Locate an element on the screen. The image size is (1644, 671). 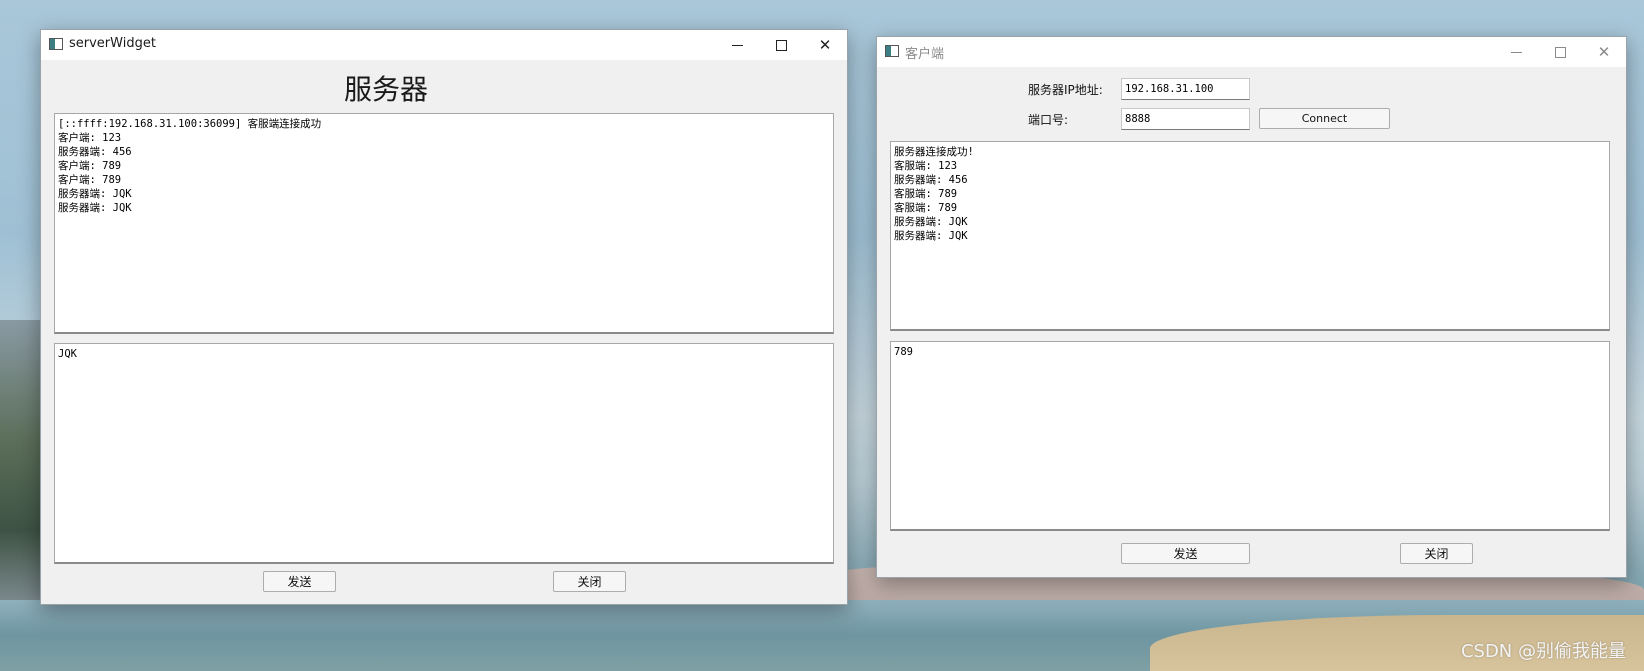
client-message-input: 789 is located at coordinates (1250, 436).